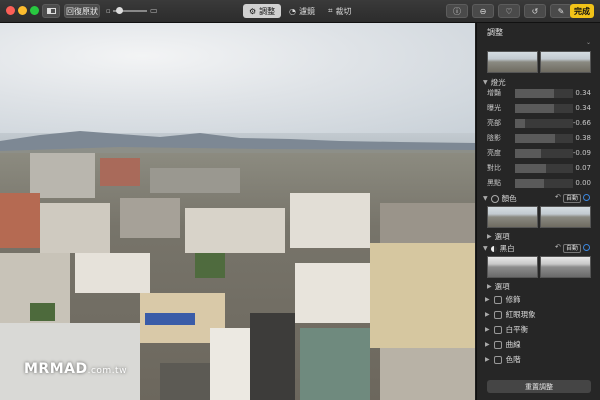 This screenshot has height=400, width=600. I want to click on done-label: 完成, so click(582, 11).